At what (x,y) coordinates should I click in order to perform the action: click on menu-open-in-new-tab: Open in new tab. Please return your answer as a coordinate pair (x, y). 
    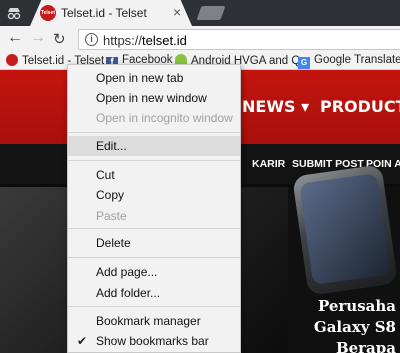
    Looking at the image, I should click on (154, 78).